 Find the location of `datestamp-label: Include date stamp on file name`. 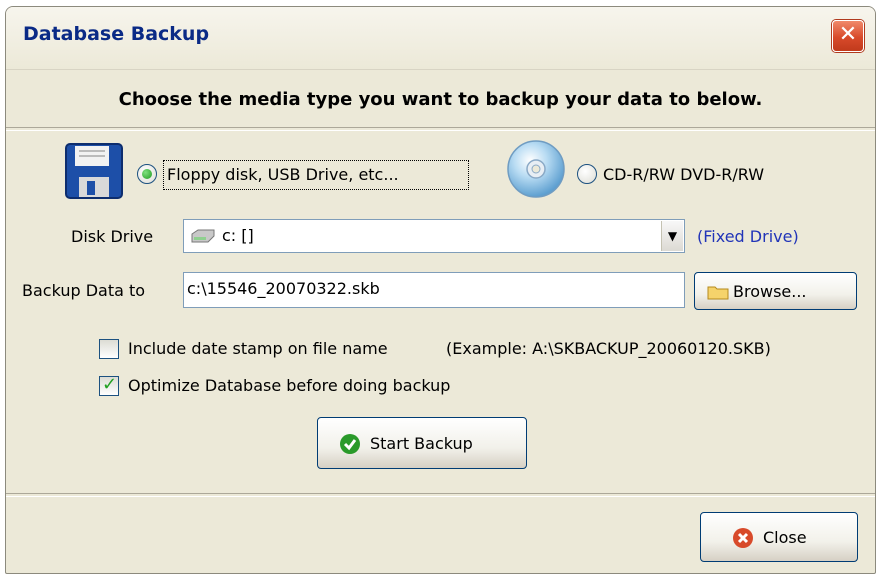

datestamp-label: Include date stamp on file name is located at coordinates (258, 348).